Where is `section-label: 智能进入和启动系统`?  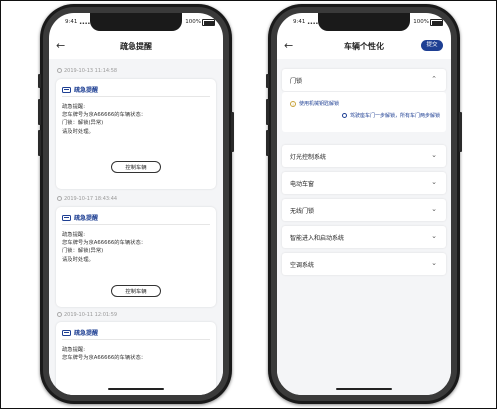 section-label: 智能进入和启动系统 is located at coordinates (317, 238).